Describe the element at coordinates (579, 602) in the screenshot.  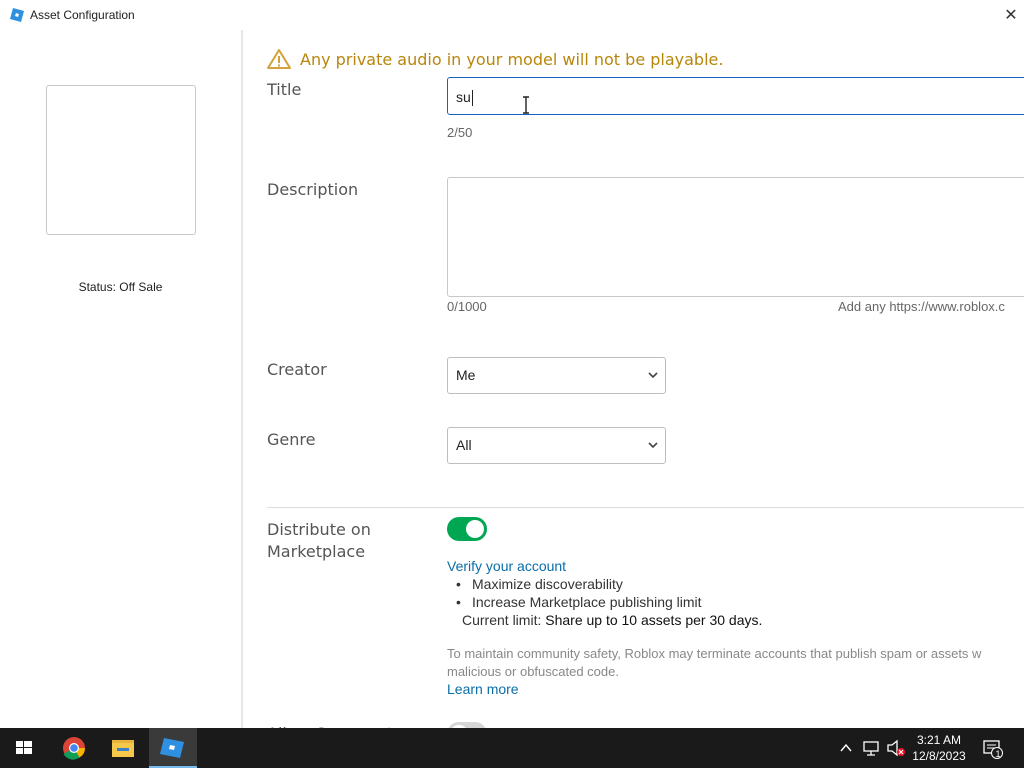
I see `list-item: • Increase Marketplace publishing limit` at that location.